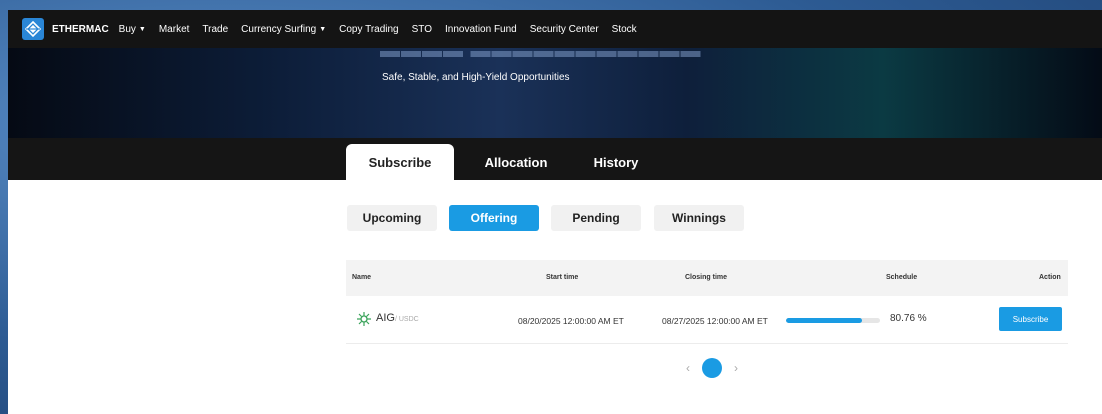  What do you see at coordinates (127, 29) in the screenshot?
I see `nav-item-label: Buy` at bounding box center [127, 29].